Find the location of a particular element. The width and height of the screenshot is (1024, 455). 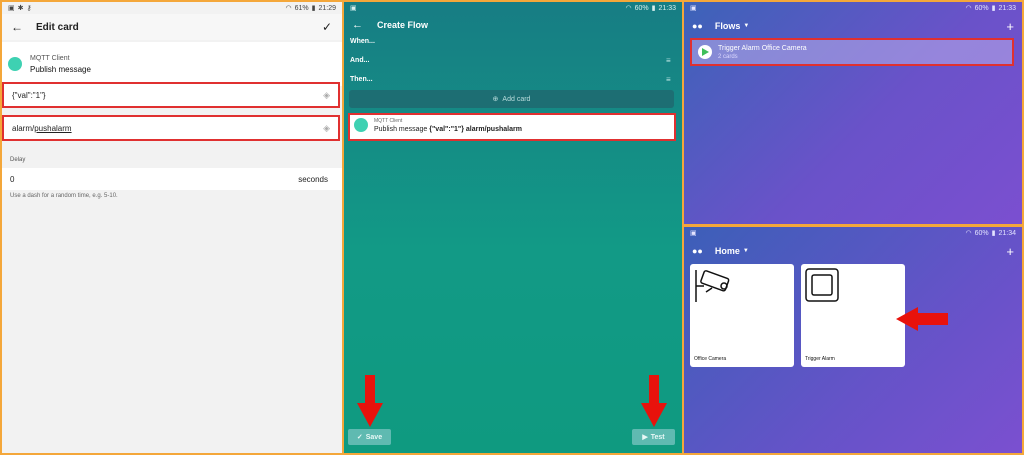

add-card-button: ⊕ Add card is located at coordinates (511, 99).